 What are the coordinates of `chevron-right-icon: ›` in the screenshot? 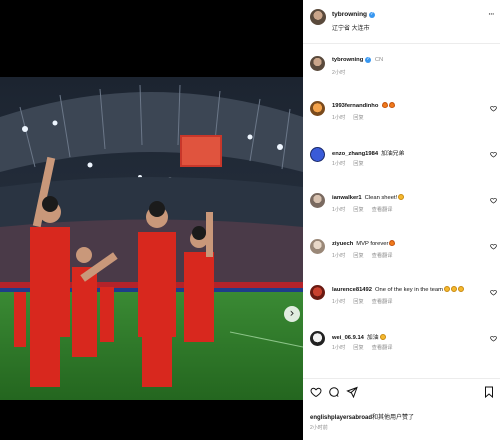 It's located at (292, 314).